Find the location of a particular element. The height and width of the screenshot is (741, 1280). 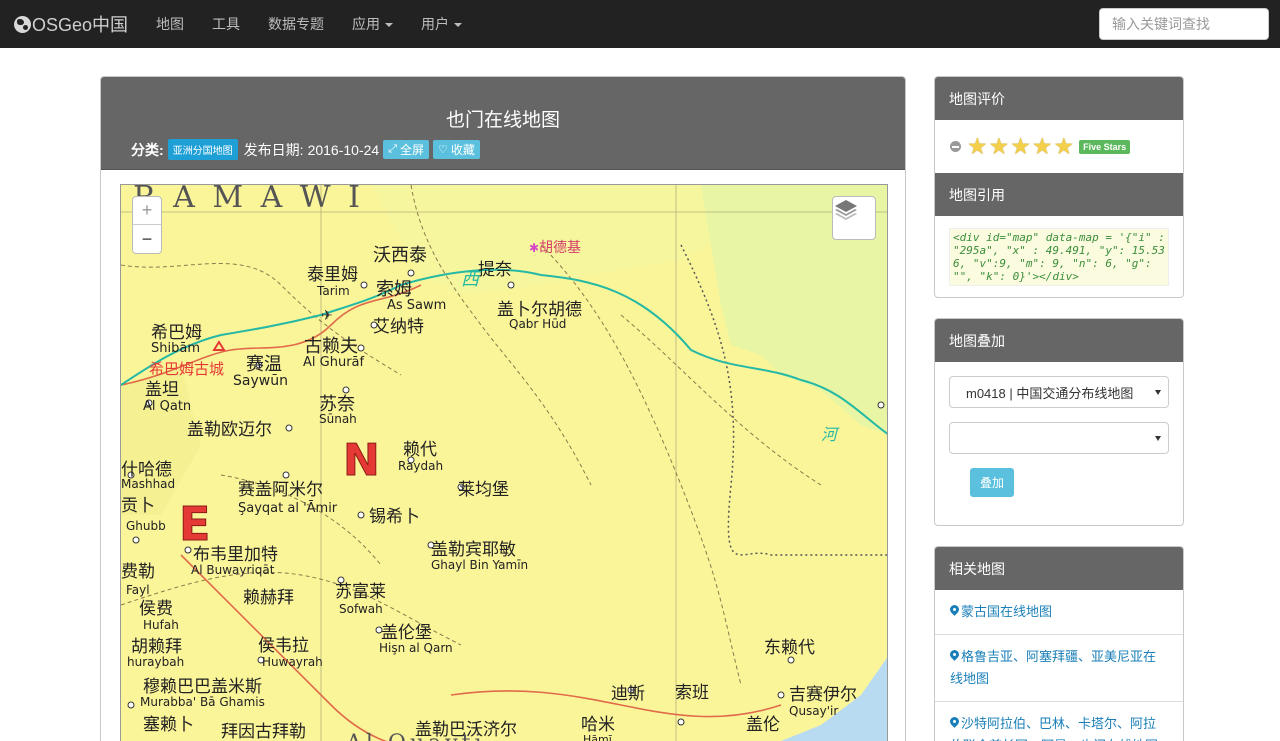

map-label: Qabr Hūd is located at coordinates (537, 324).